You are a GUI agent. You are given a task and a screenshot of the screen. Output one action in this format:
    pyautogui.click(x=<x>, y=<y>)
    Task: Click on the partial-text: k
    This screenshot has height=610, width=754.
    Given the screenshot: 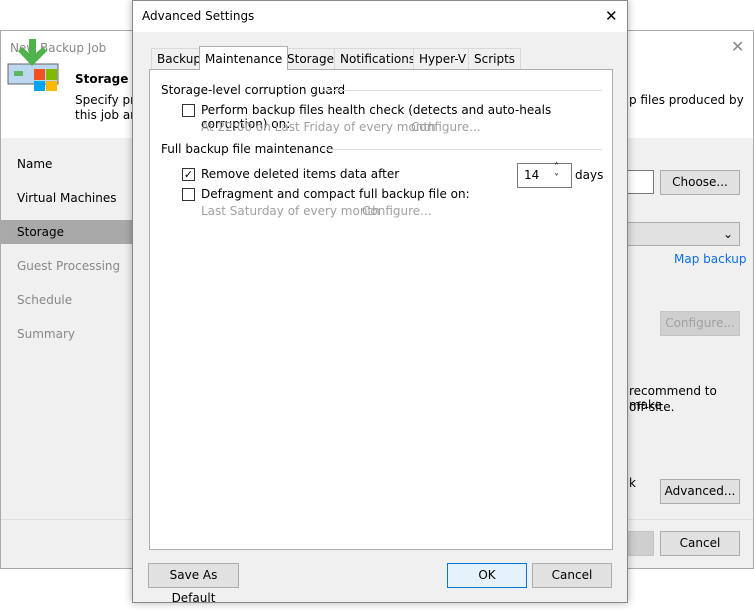 What is the action you would take?
    pyautogui.click(x=632, y=483)
    